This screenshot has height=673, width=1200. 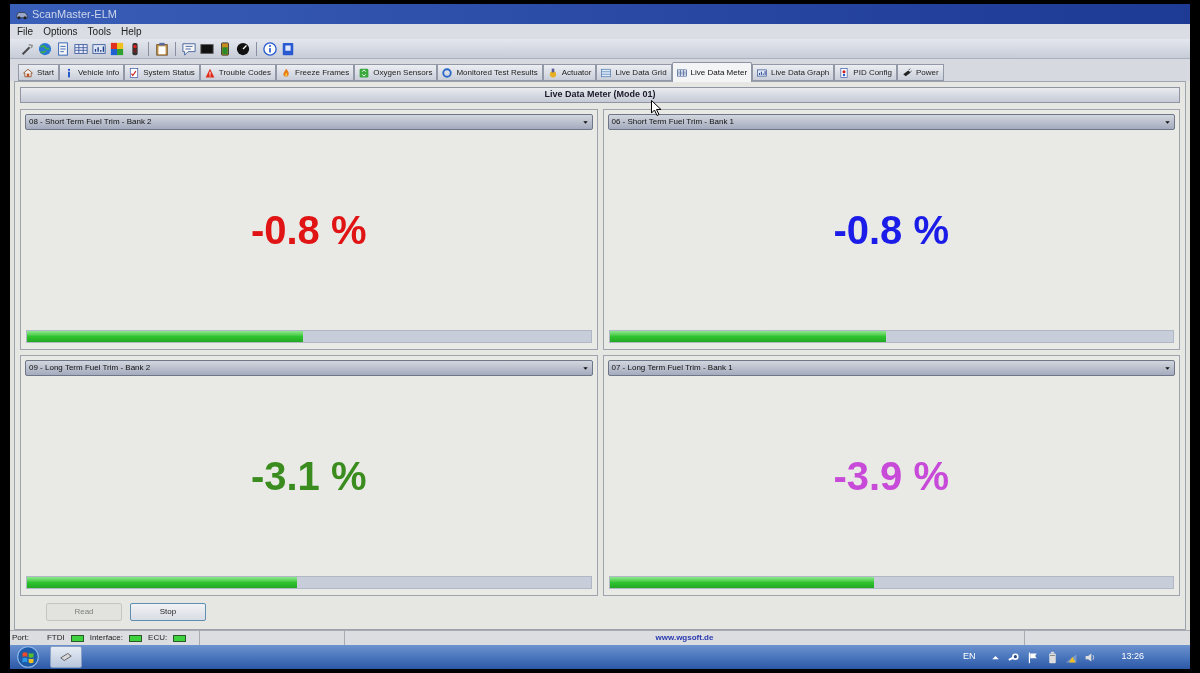 I want to click on globe-icon, so click(x=45, y=48).